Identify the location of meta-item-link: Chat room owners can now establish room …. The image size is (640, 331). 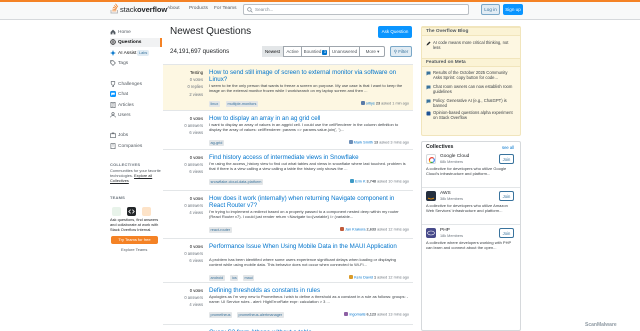
(475, 89).